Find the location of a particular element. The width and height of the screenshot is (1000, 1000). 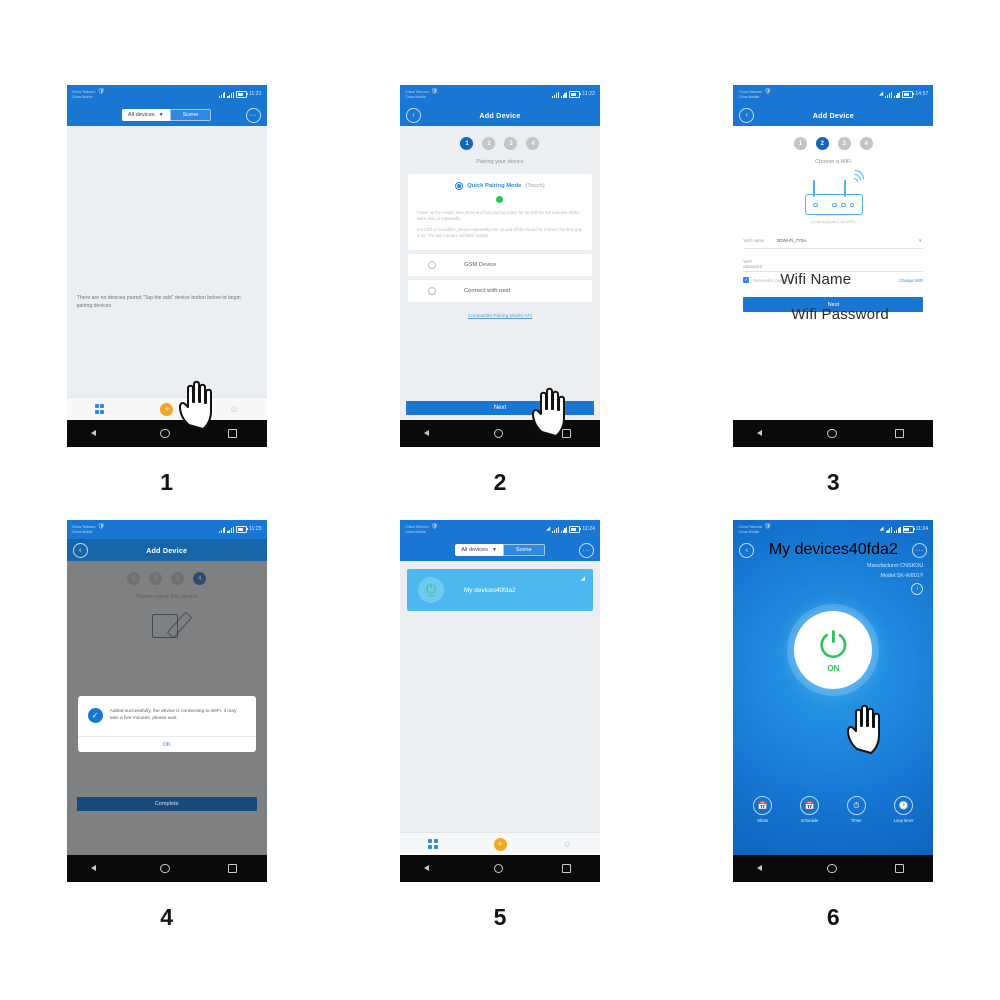

page-title: Add Device is located at coordinates (500, 115).